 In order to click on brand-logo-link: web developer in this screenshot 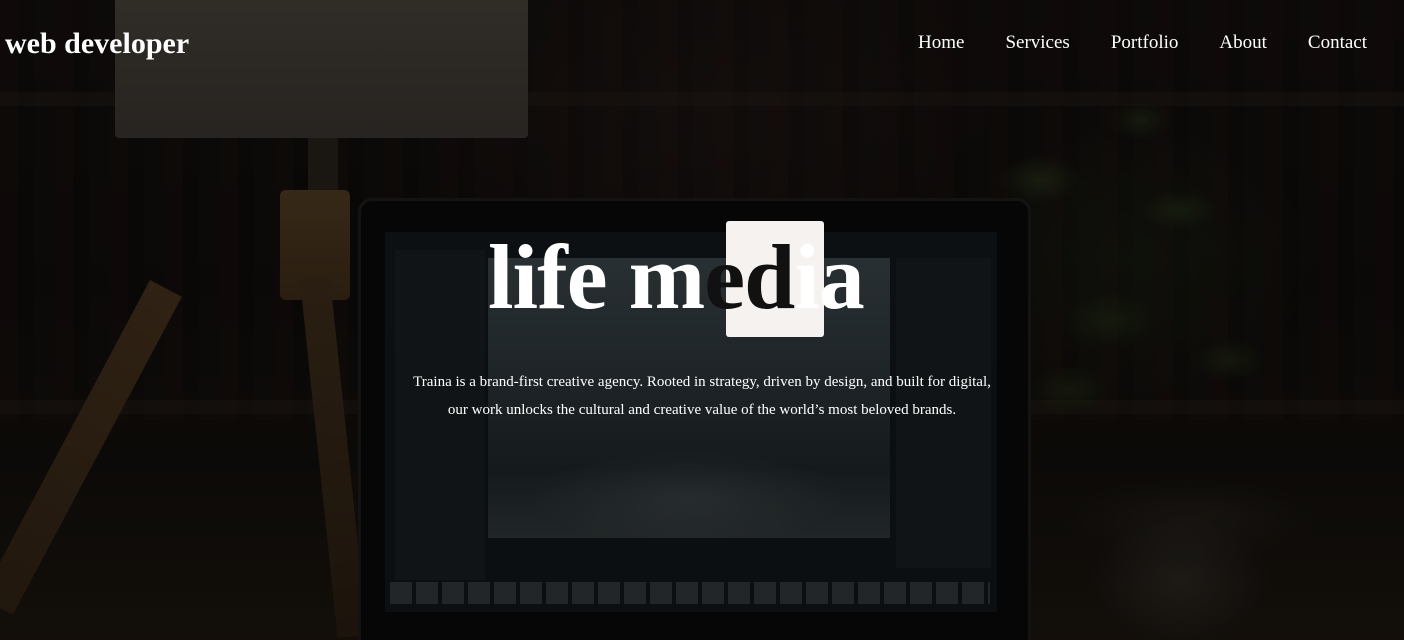, I will do `click(97, 44)`.